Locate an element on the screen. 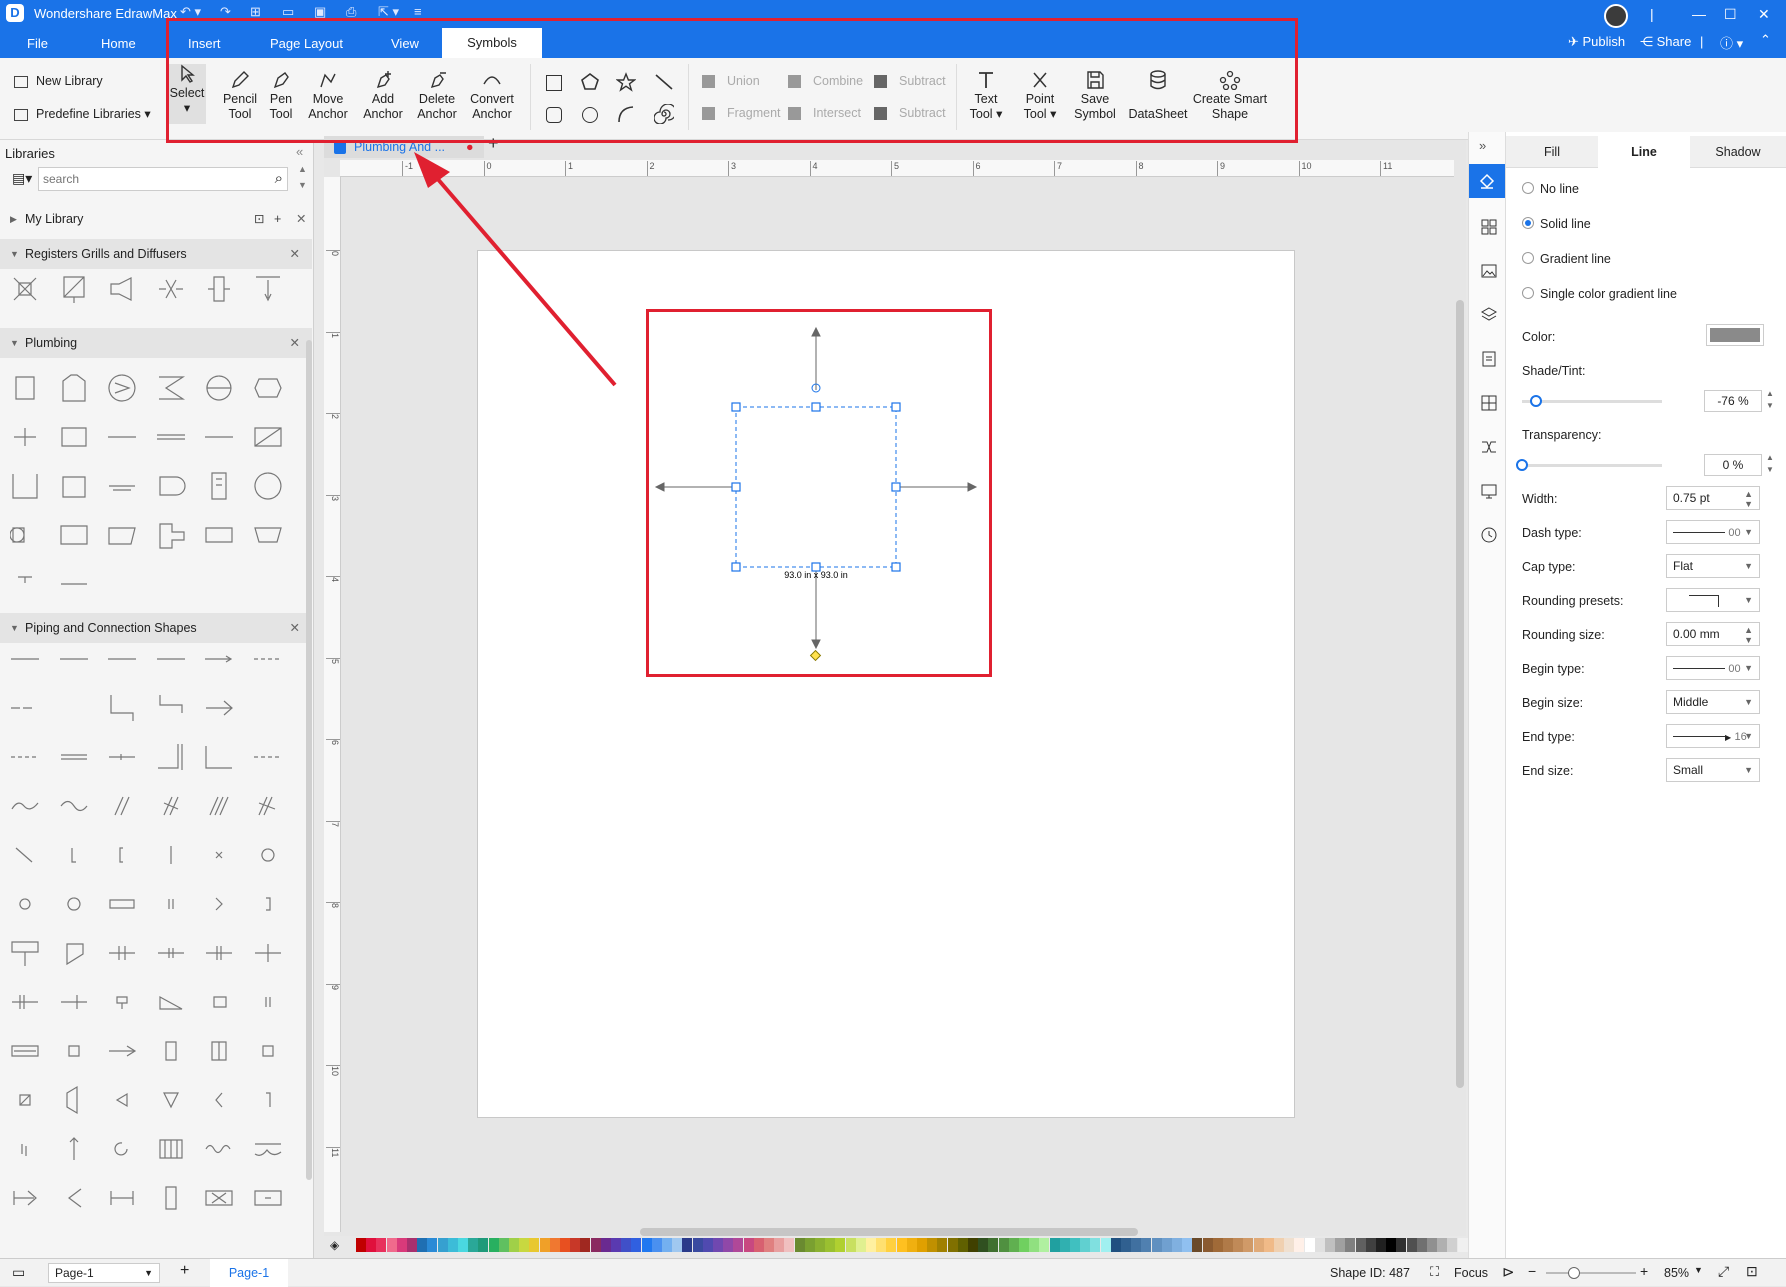 The width and height of the screenshot is (1786, 1287). scroll-up-icon: ▲ is located at coordinates (302, 169).